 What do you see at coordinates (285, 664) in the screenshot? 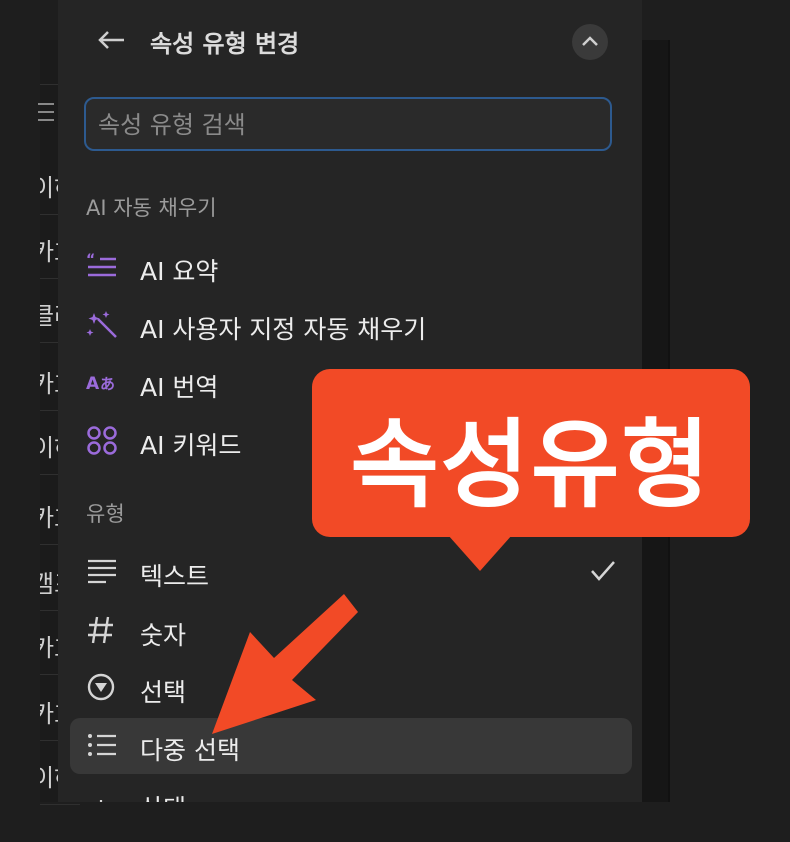
I see `annotation-arrow-icon` at bounding box center [285, 664].